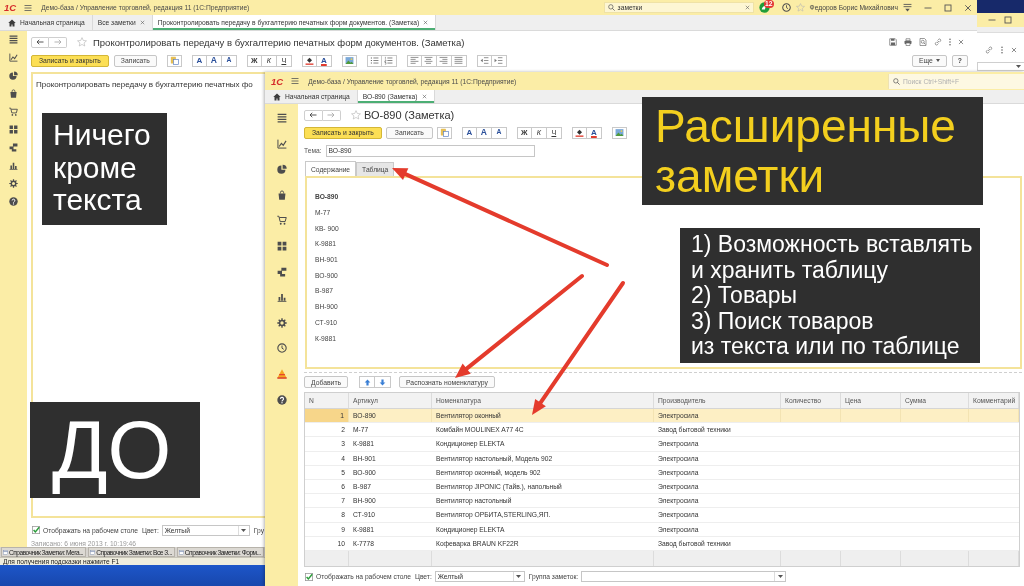  Describe the element at coordinates (812, 151) in the screenshot. I see `annotation-tooltip: Расширенные заметки` at that location.